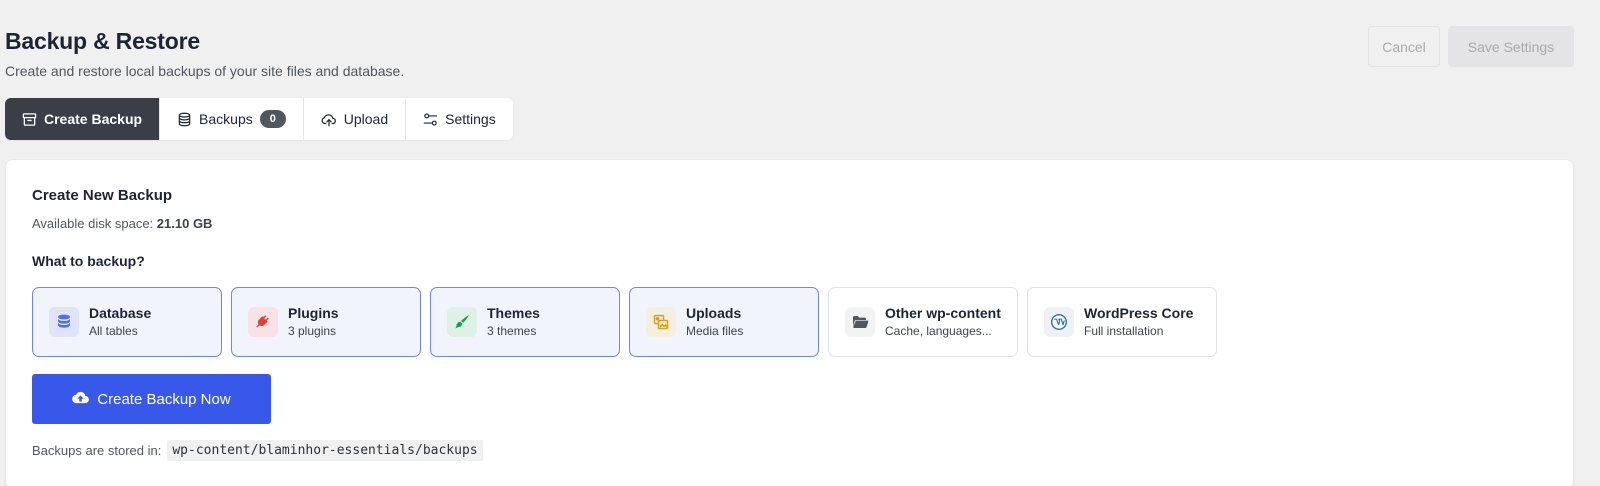 The width and height of the screenshot is (1600, 486). Describe the element at coordinates (272, 119) in the screenshot. I see `backups-count-badge: 0` at that location.